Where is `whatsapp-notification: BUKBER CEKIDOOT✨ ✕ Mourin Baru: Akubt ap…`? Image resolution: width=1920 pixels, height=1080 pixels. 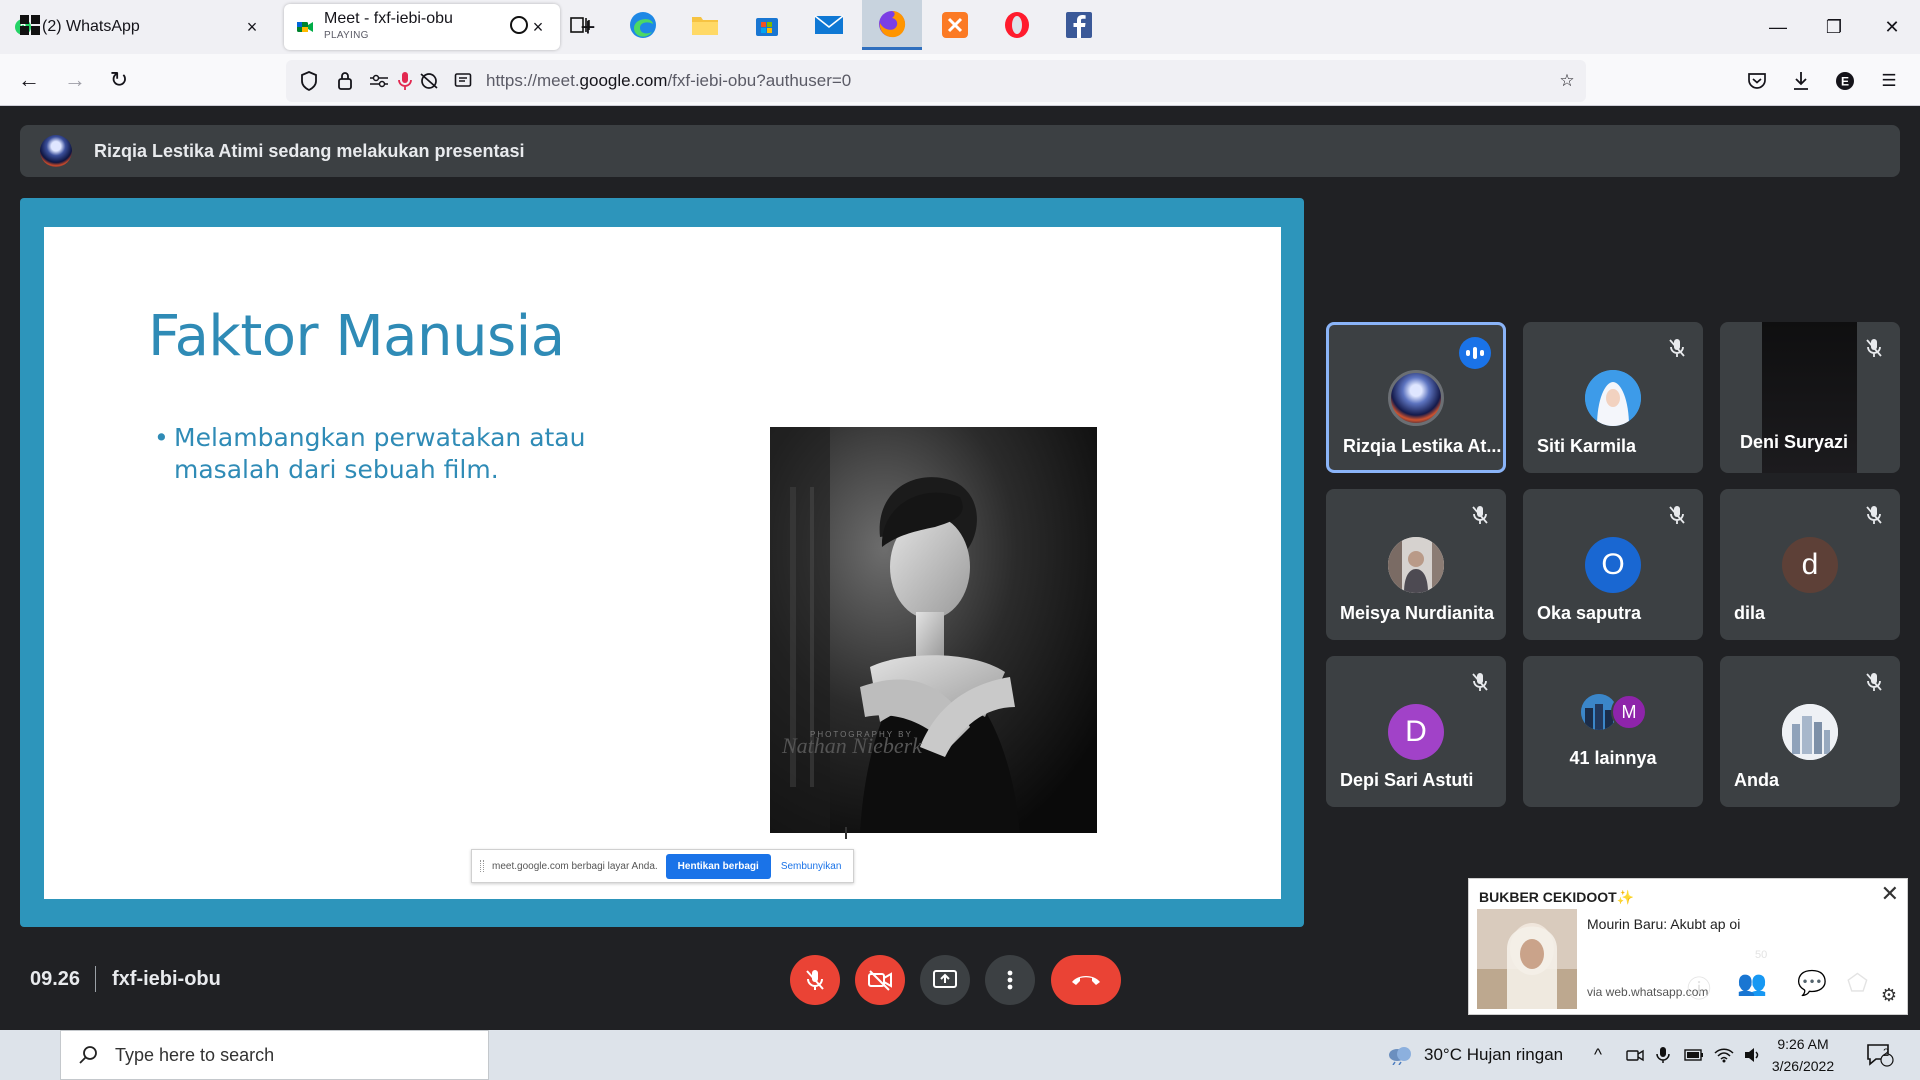
whatsapp-notification: BUKBER CEKIDOOT✨ ✕ Mourin Baru: Akubt ap… is located at coordinates (1688, 946).